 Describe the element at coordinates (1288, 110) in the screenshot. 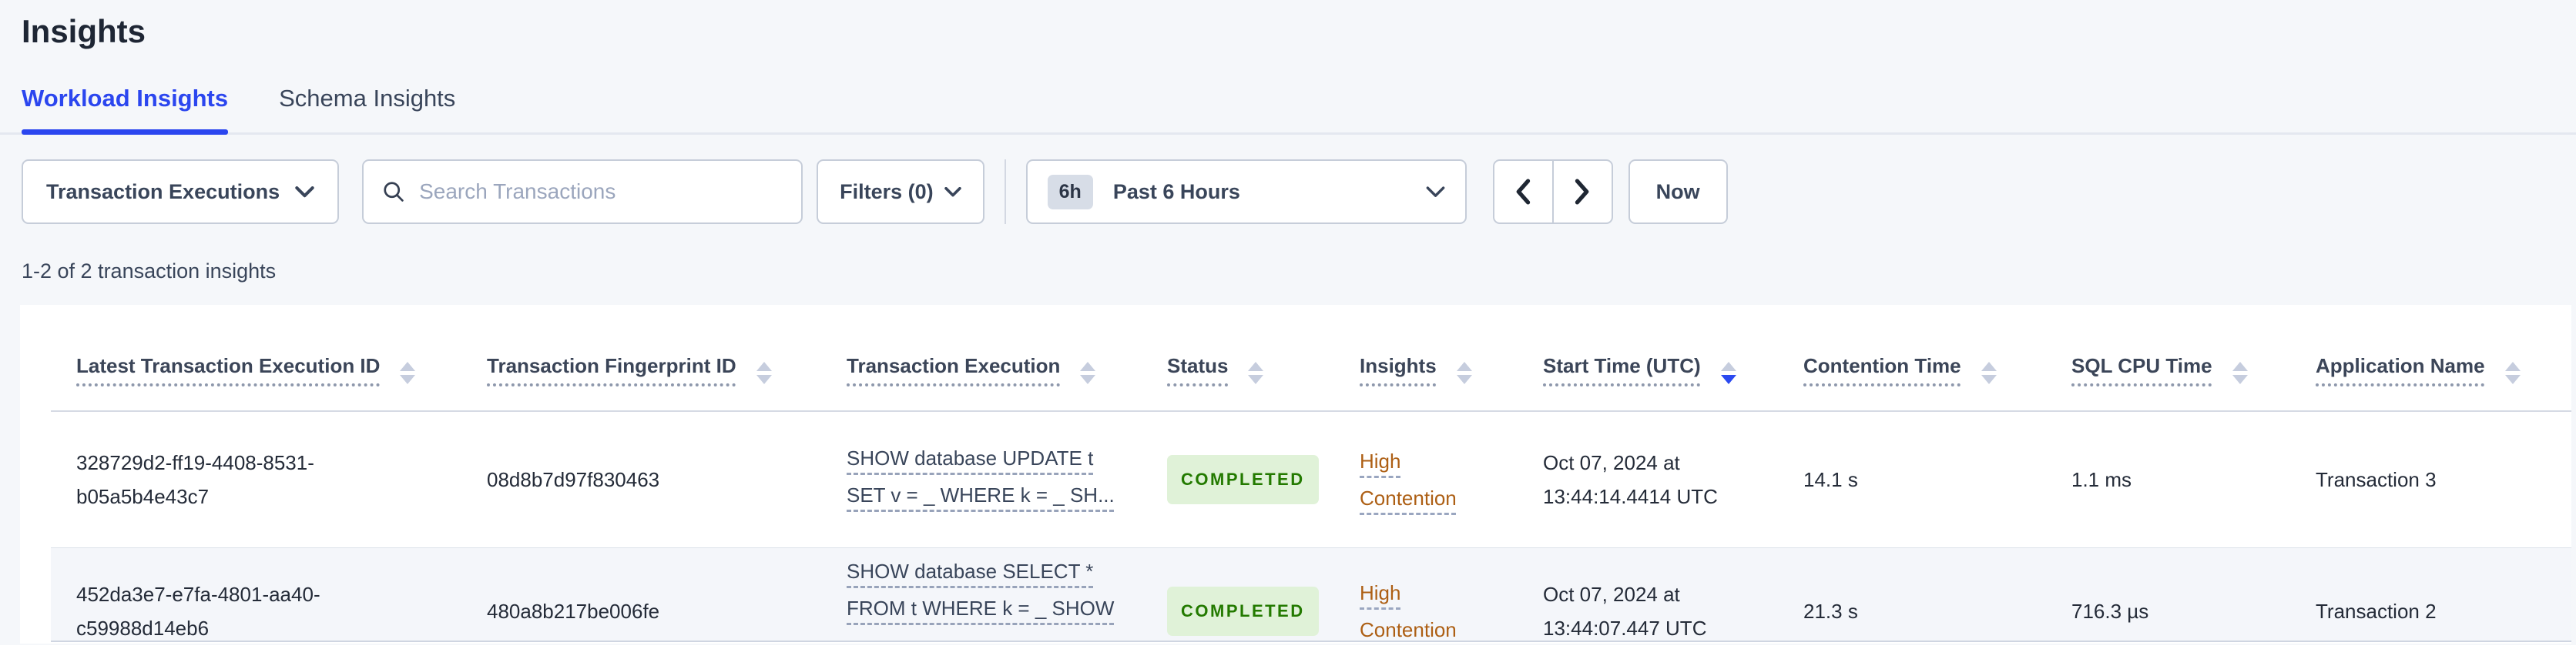

I see `tab-bar: Workload Insights Schema Insights` at that location.